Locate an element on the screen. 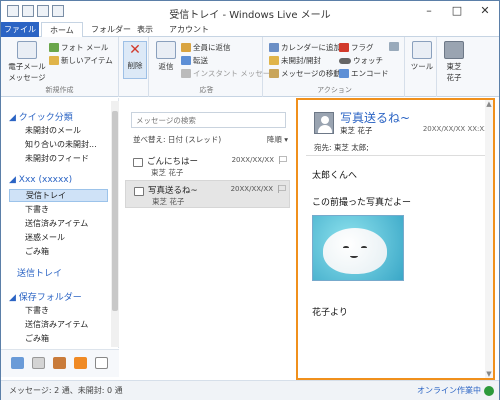 Image resolution: width=500 pixels, height=400 pixels. online-status: オンライン作業中 is located at coordinates (449, 390).